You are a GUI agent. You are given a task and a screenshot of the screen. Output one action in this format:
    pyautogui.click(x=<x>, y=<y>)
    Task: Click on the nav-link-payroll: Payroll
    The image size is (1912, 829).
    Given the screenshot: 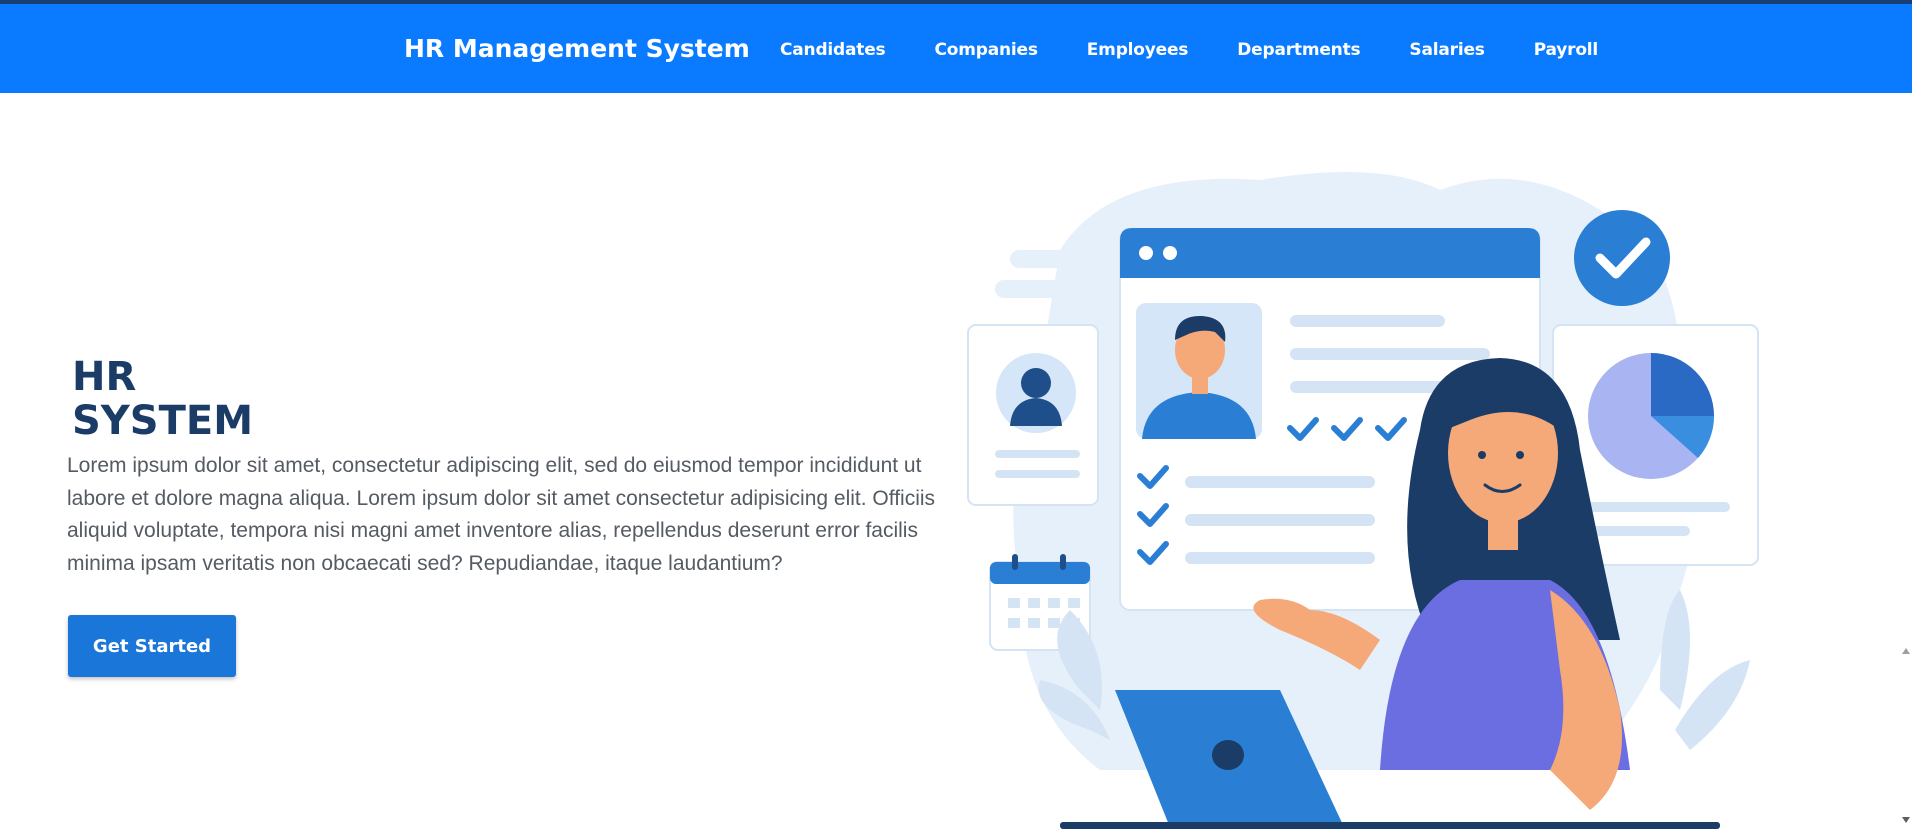 What is the action you would take?
    pyautogui.click(x=1566, y=50)
    